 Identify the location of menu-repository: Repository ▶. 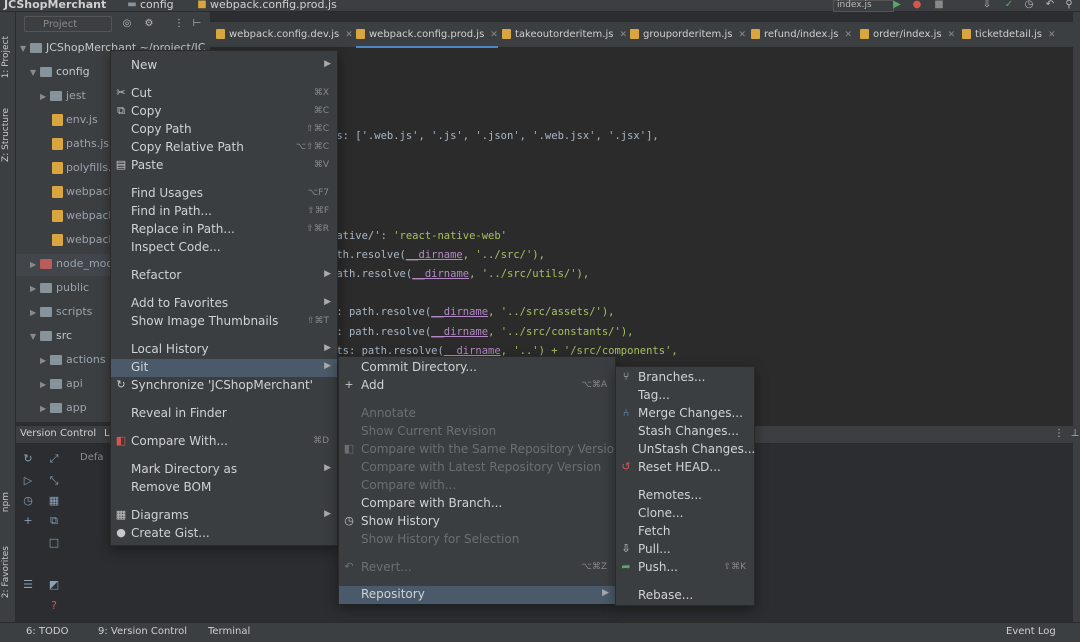
(477, 595).